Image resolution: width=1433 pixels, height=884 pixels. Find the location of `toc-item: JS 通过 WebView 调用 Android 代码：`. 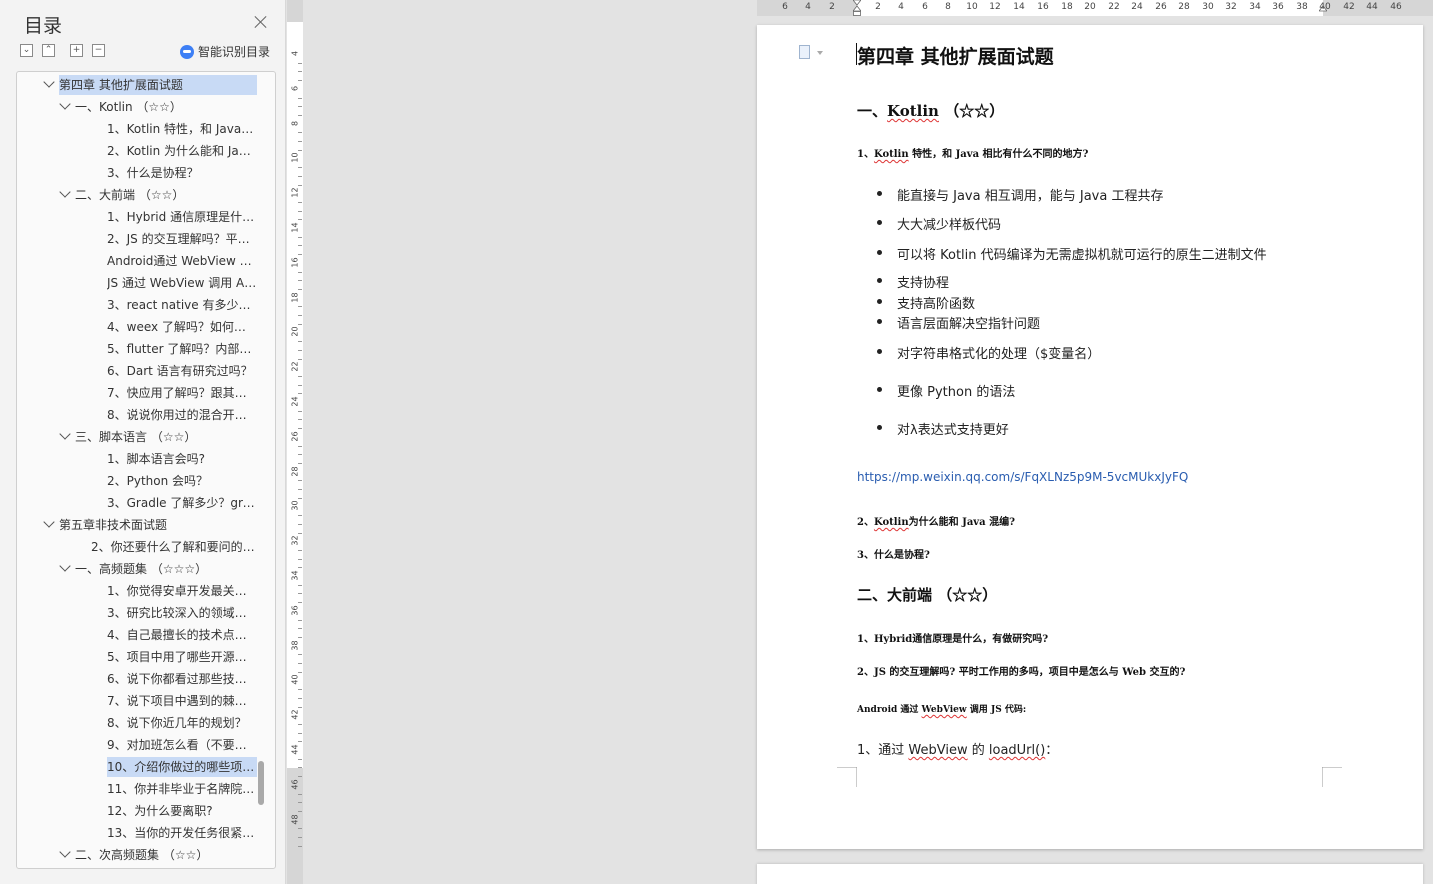

toc-item: JS 通过 WebView 调用 Android 代码： is located at coordinates (182, 283).